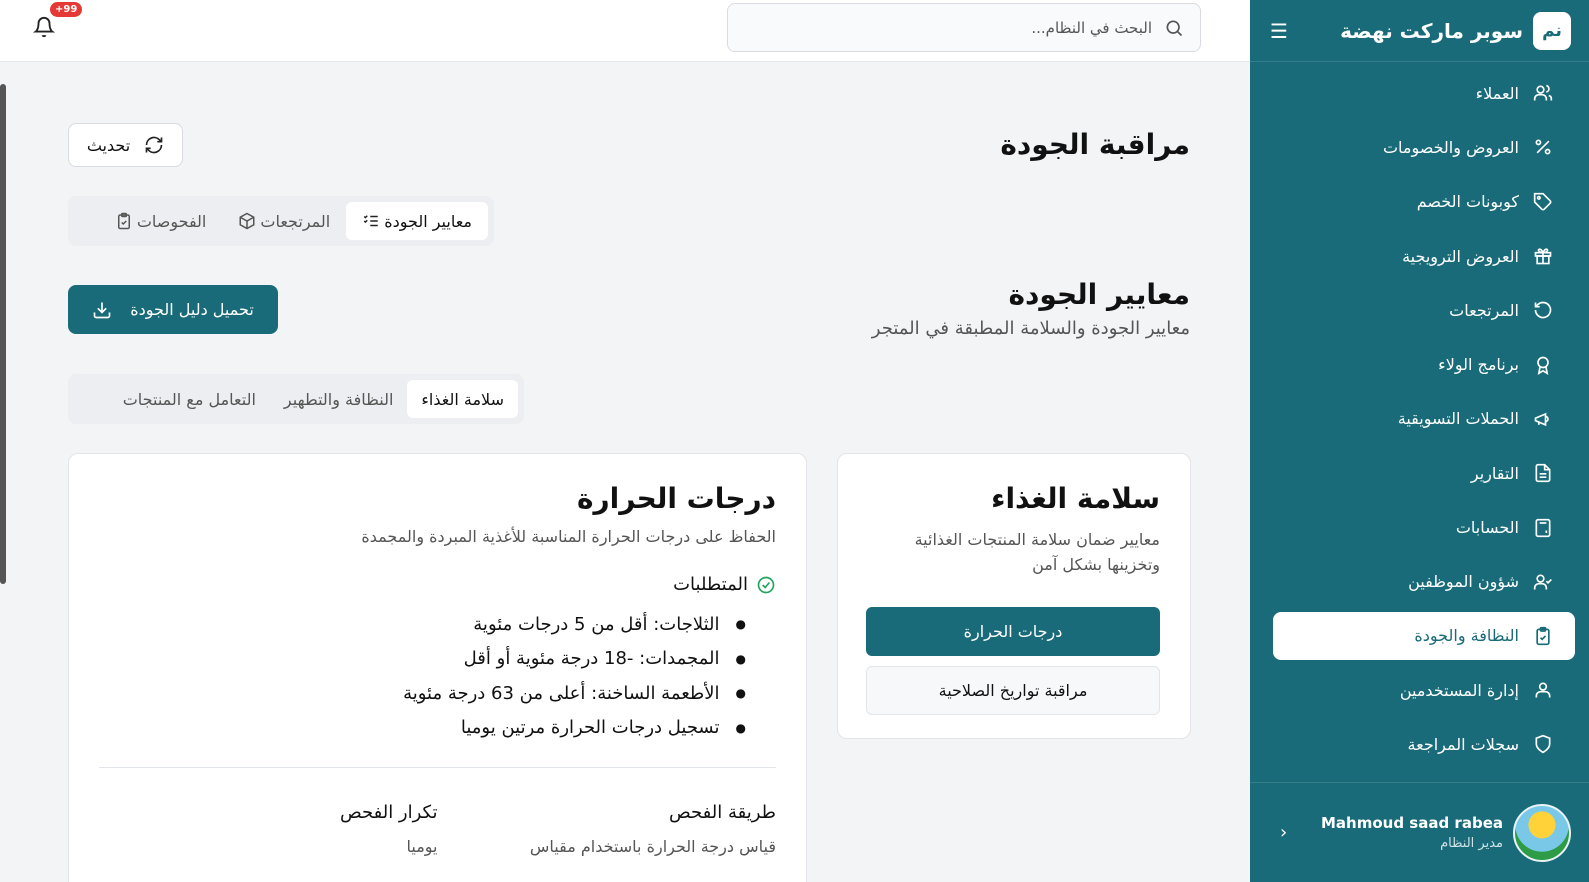  Describe the element at coordinates (1030, 328) in the screenshot. I see `section-subtitle: معايير الجودة والسلامة المطبقة في المتجر` at that location.